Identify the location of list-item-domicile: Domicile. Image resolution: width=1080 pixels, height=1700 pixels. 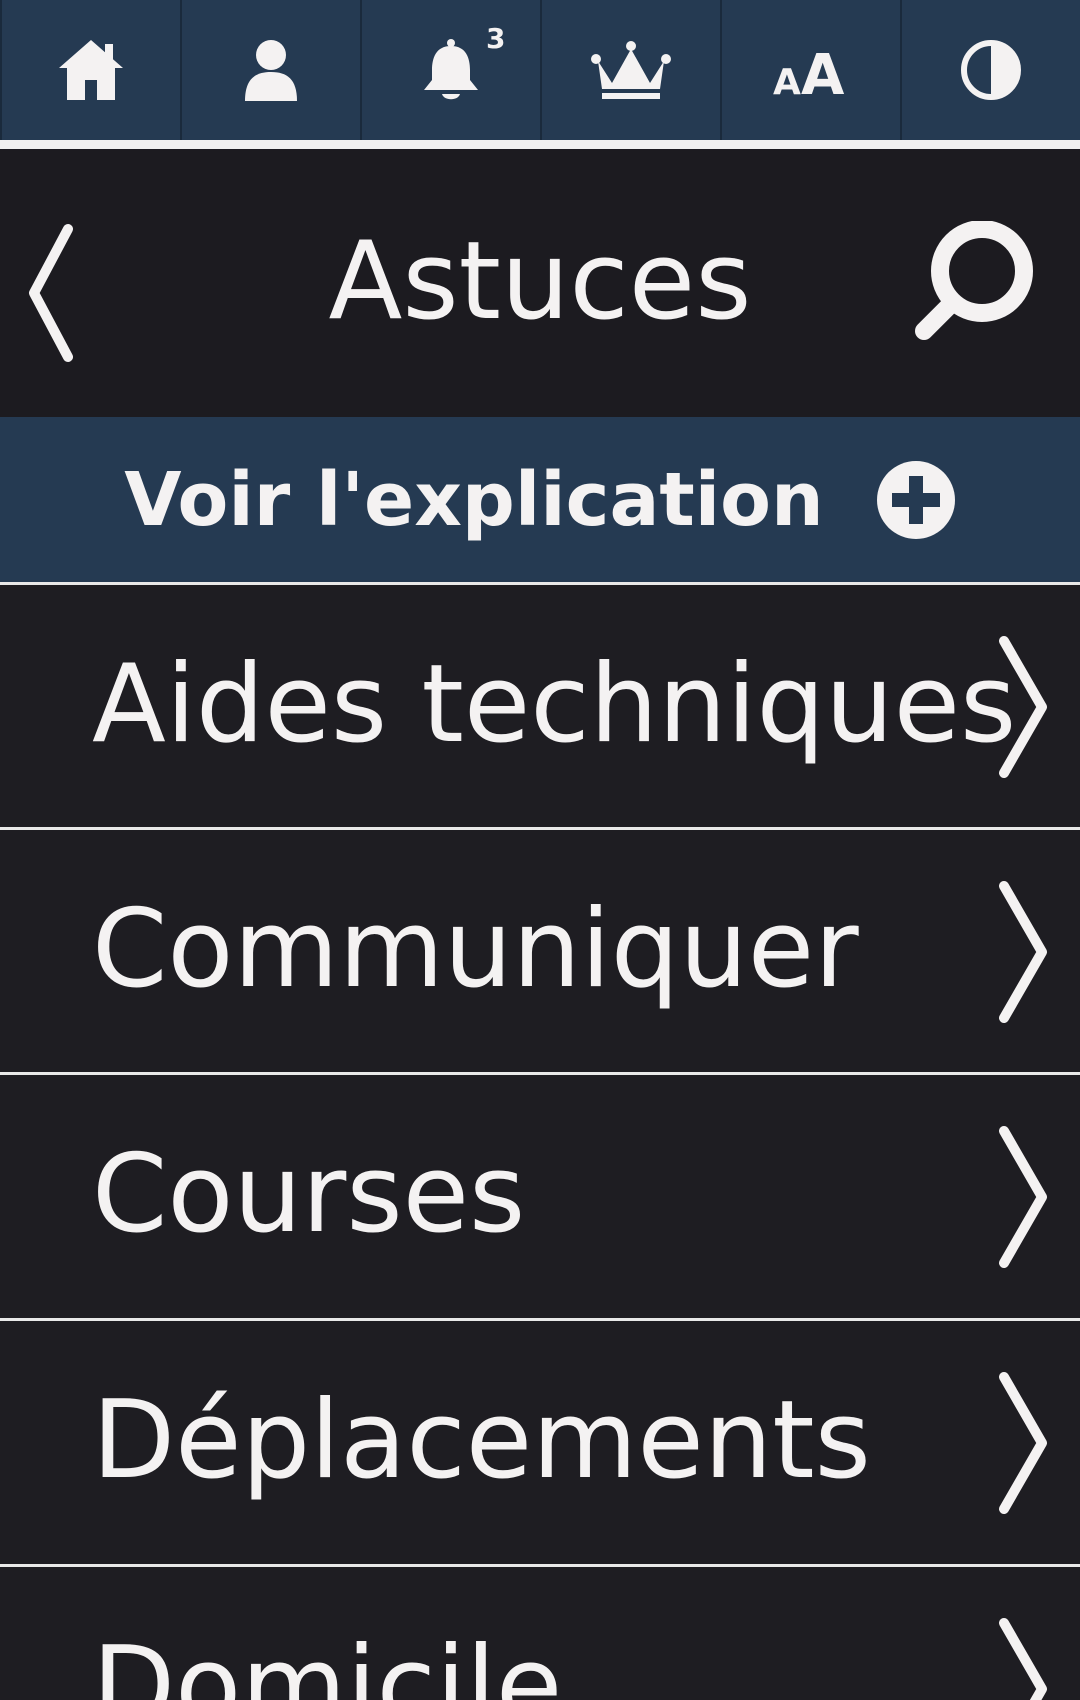
(540, 1633).